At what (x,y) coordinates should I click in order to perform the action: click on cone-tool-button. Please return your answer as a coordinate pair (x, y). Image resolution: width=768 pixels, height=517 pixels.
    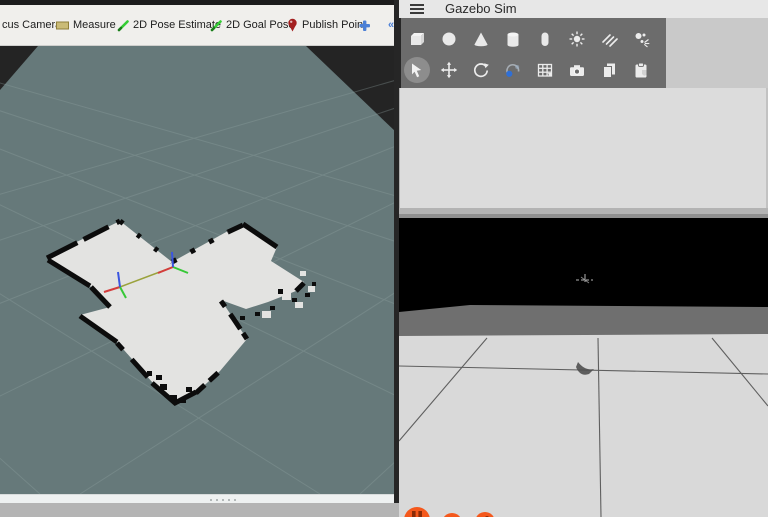
    Looking at the image, I should click on (481, 39).